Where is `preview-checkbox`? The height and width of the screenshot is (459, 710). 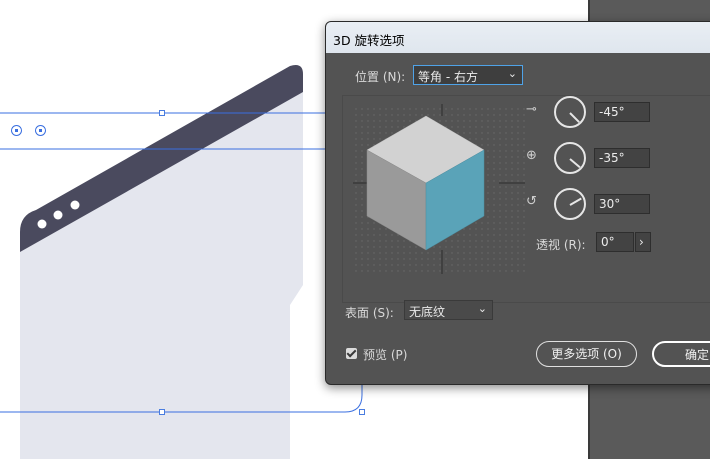
preview-checkbox is located at coordinates (351, 353).